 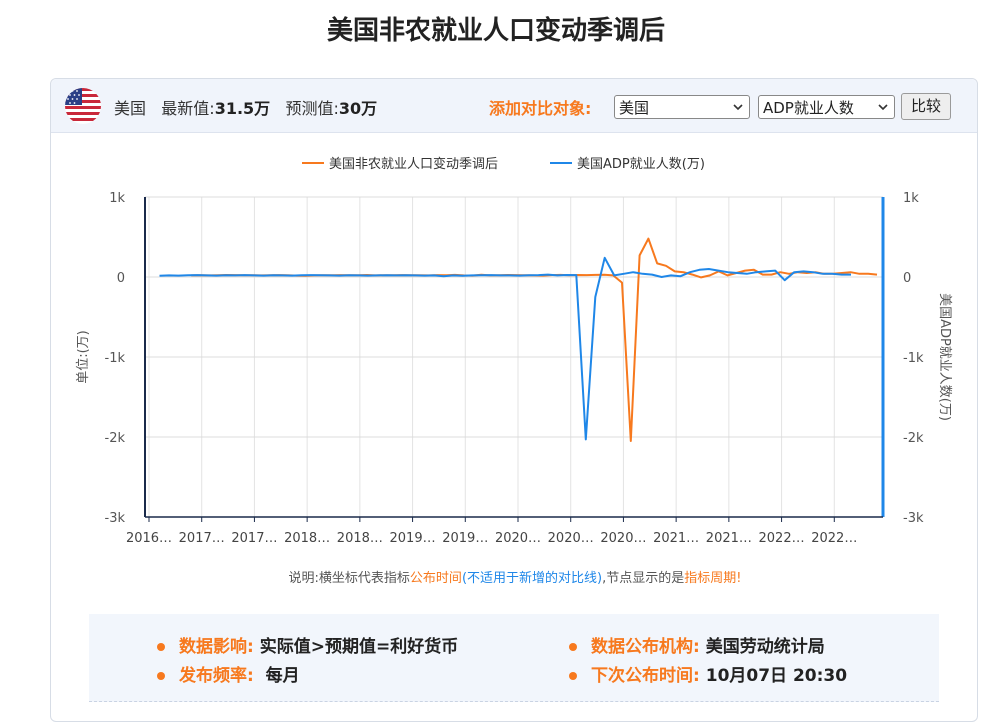 What do you see at coordinates (435, 578) in the screenshot?
I see `note-release-time: 公布时间` at bounding box center [435, 578].